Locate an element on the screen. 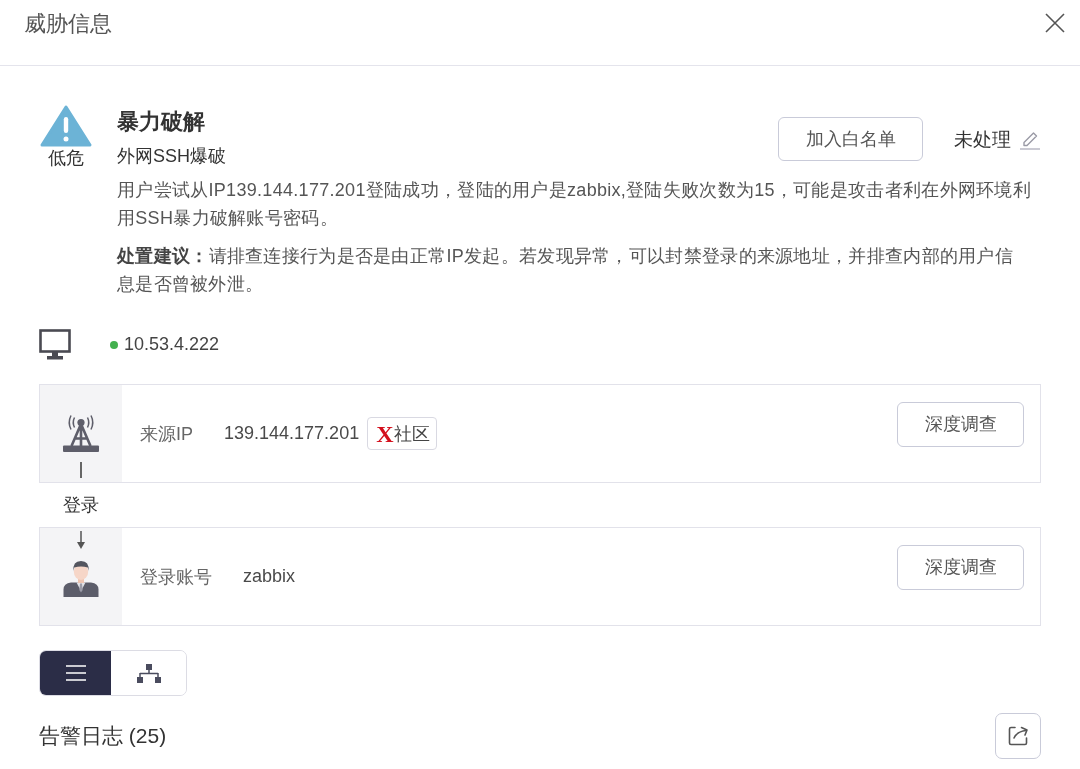 This screenshot has width=1080, height=769. severity-label: 低危 is located at coordinates (66, 158).